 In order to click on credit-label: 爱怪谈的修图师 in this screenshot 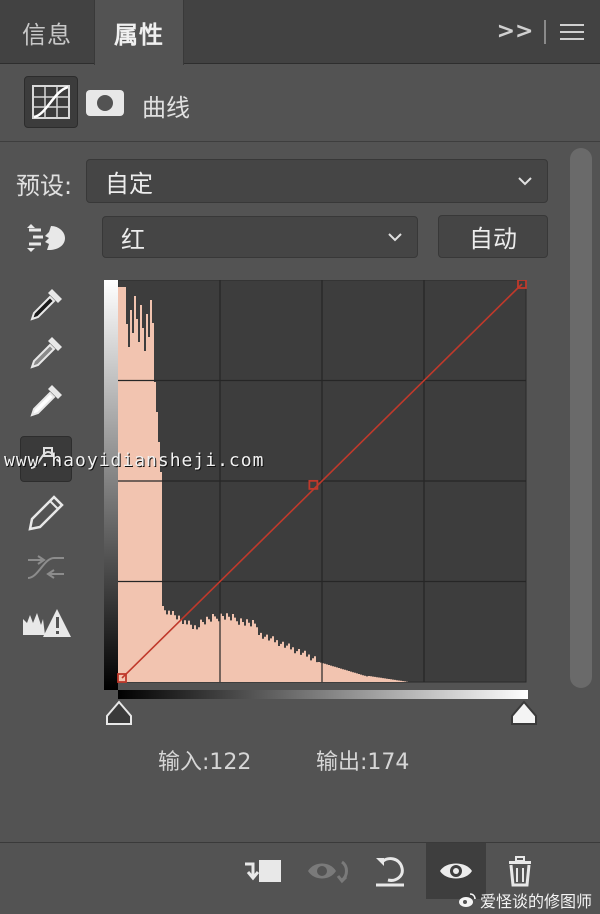, I will do `click(525, 900)`.